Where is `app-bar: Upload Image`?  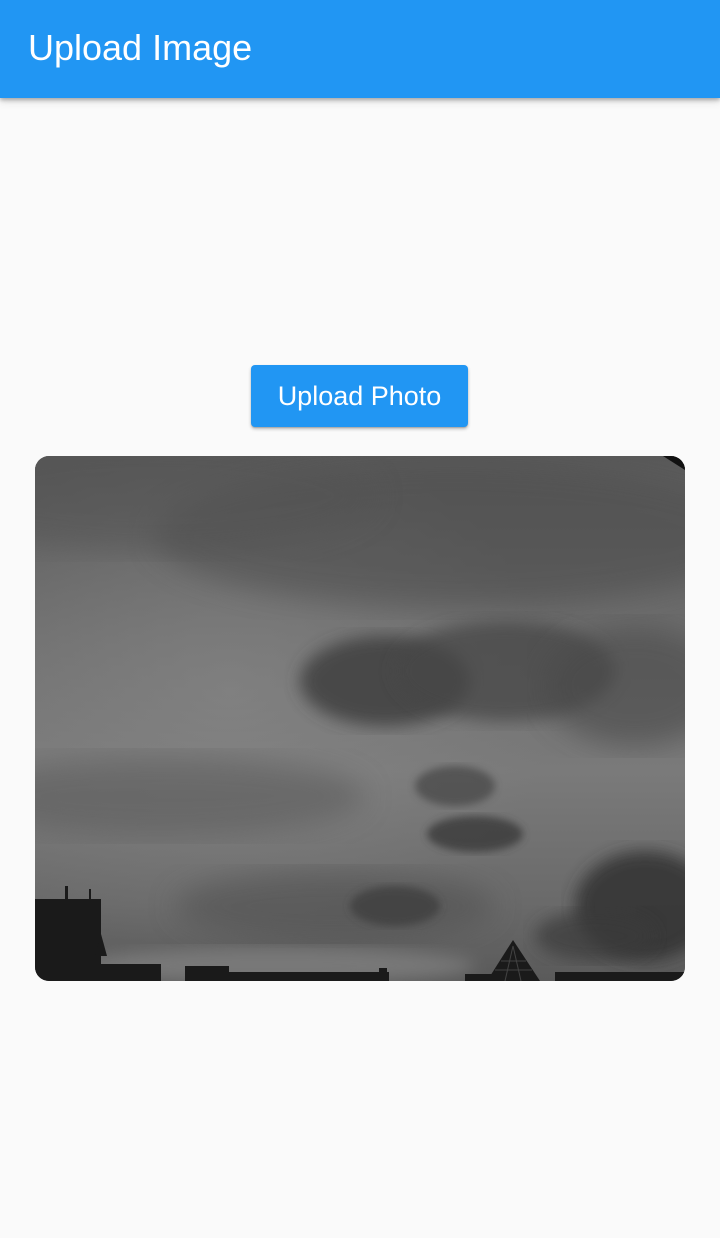
app-bar: Upload Image is located at coordinates (360, 49).